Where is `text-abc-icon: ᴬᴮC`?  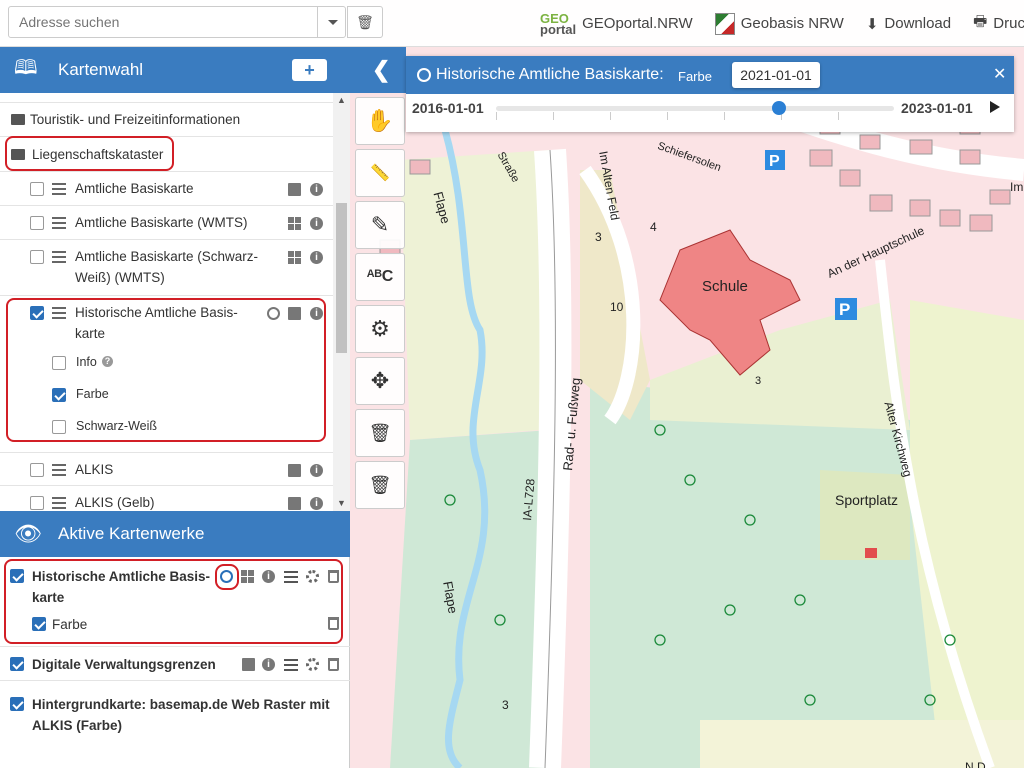 text-abc-icon: ᴬᴮC is located at coordinates (380, 276).